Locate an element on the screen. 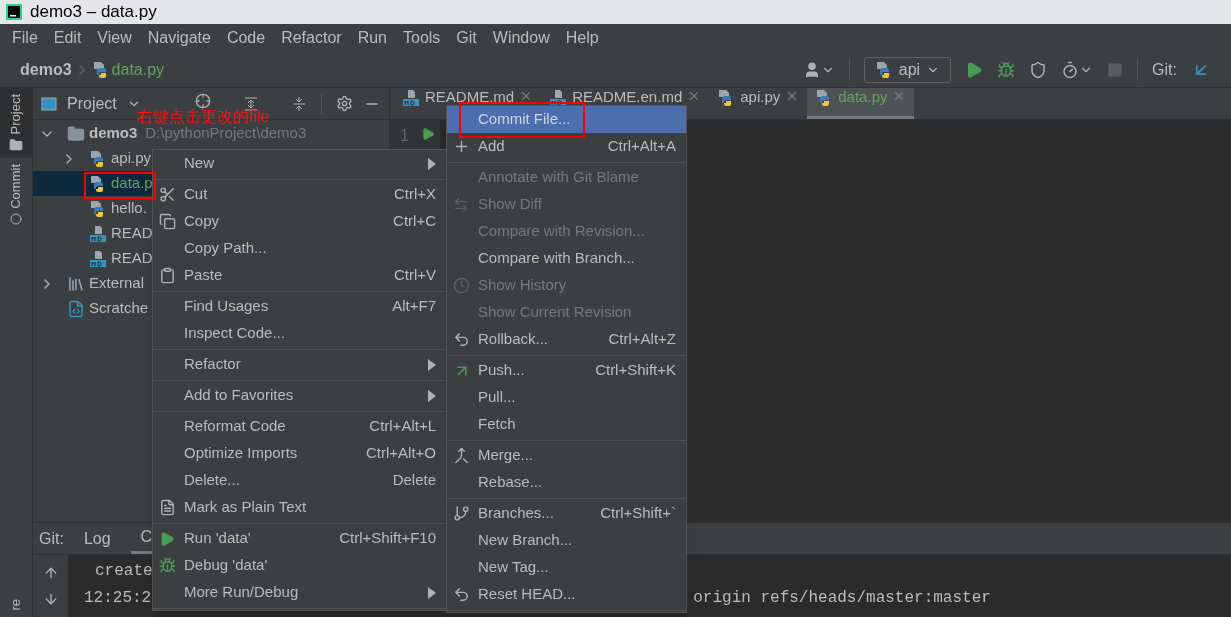  menu-item-label: Show Current Revision is located at coordinates (555, 312).